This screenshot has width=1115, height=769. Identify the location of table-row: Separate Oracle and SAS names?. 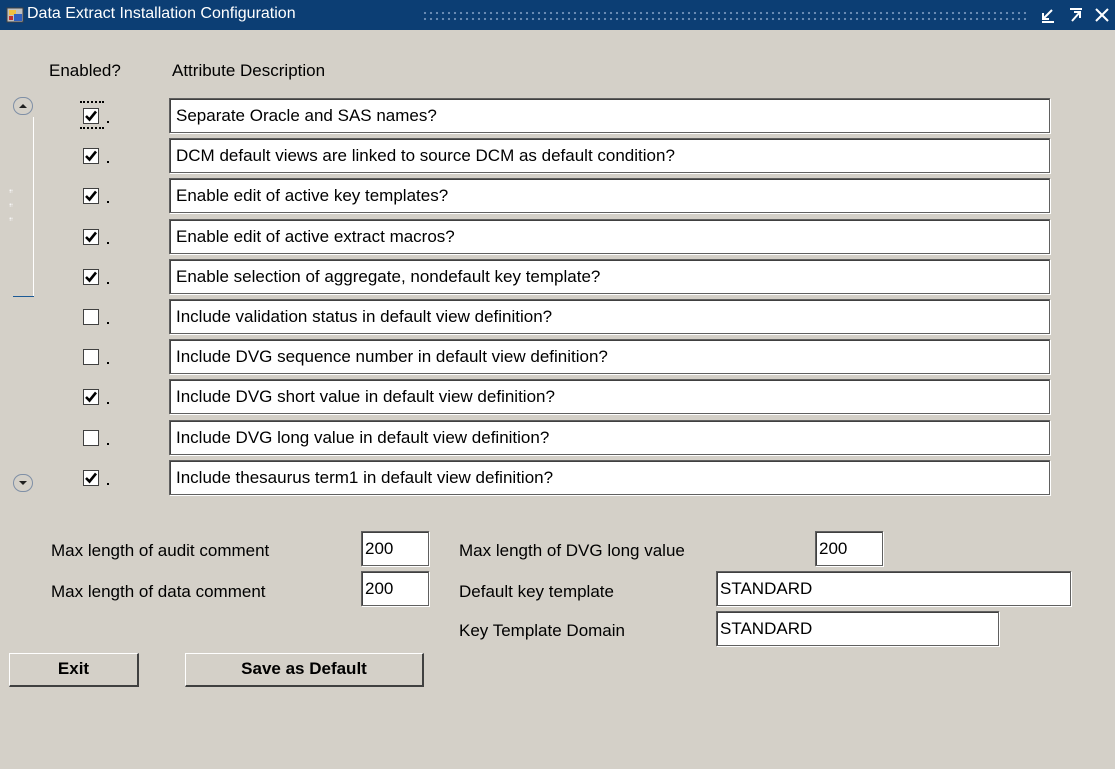
(557, 115).